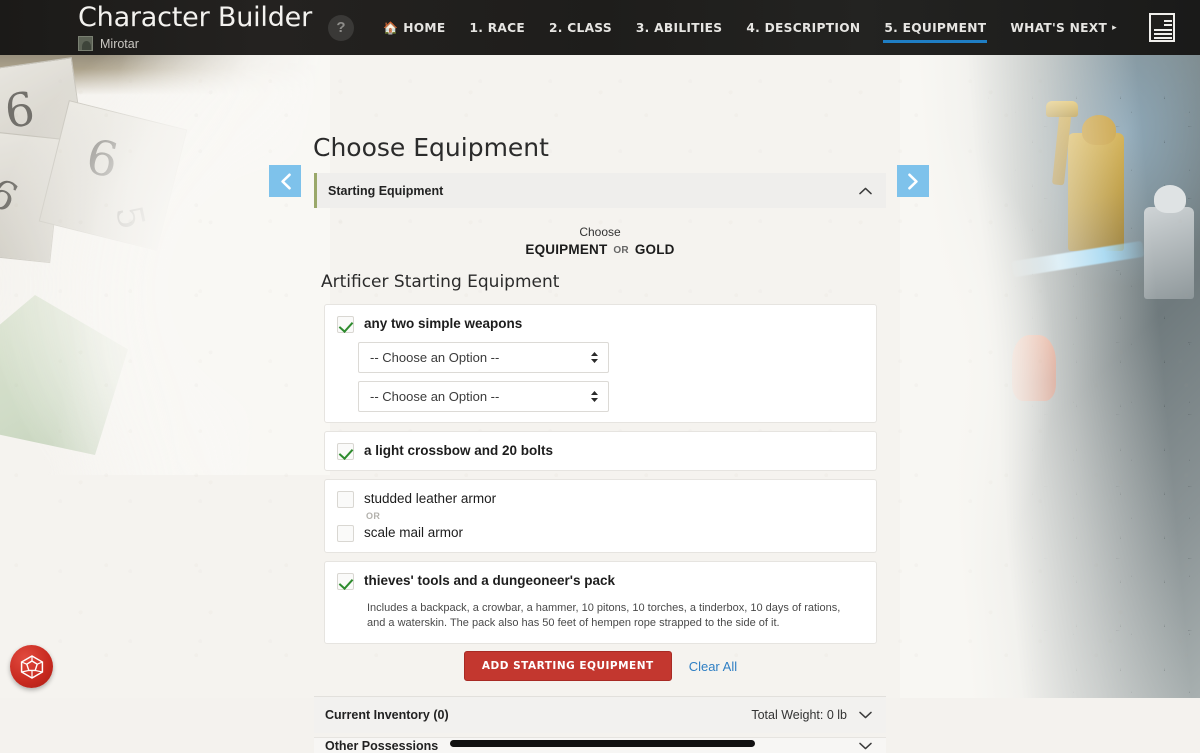  I want to click on option-label: studded leather armor, so click(430, 499).